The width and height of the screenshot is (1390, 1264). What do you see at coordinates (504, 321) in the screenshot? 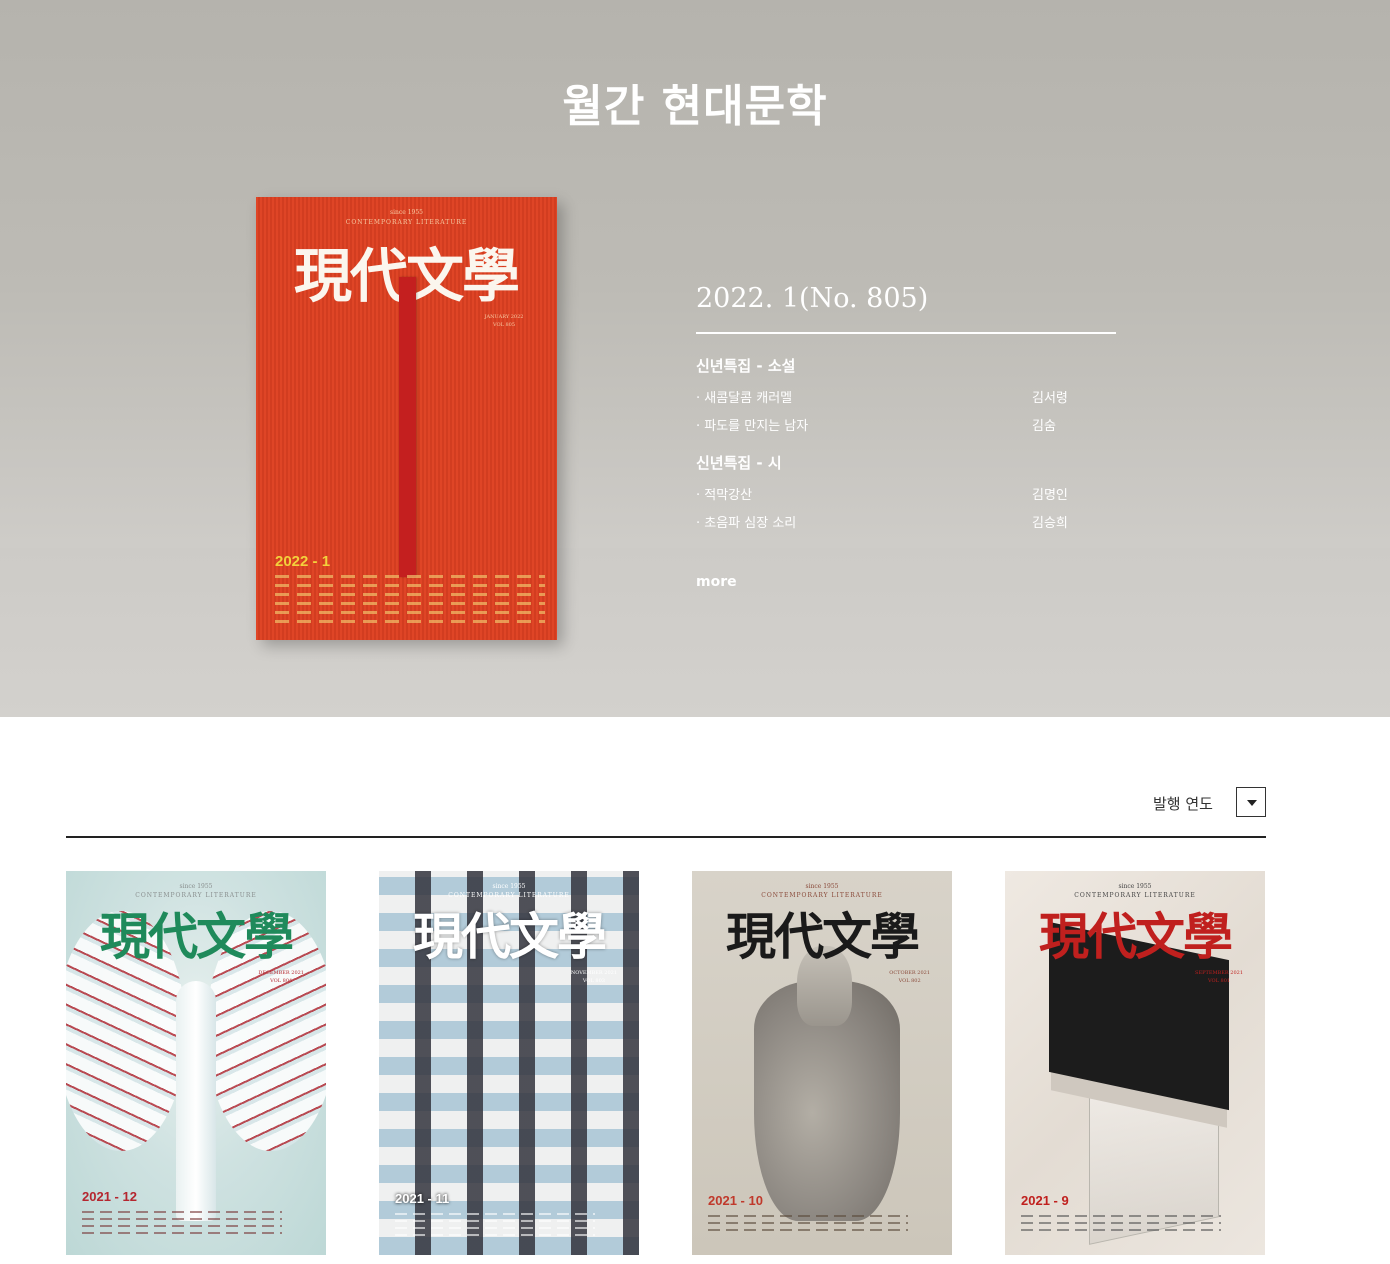
I see `cover-date: JANUARY 2022 VOL 805` at bounding box center [504, 321].